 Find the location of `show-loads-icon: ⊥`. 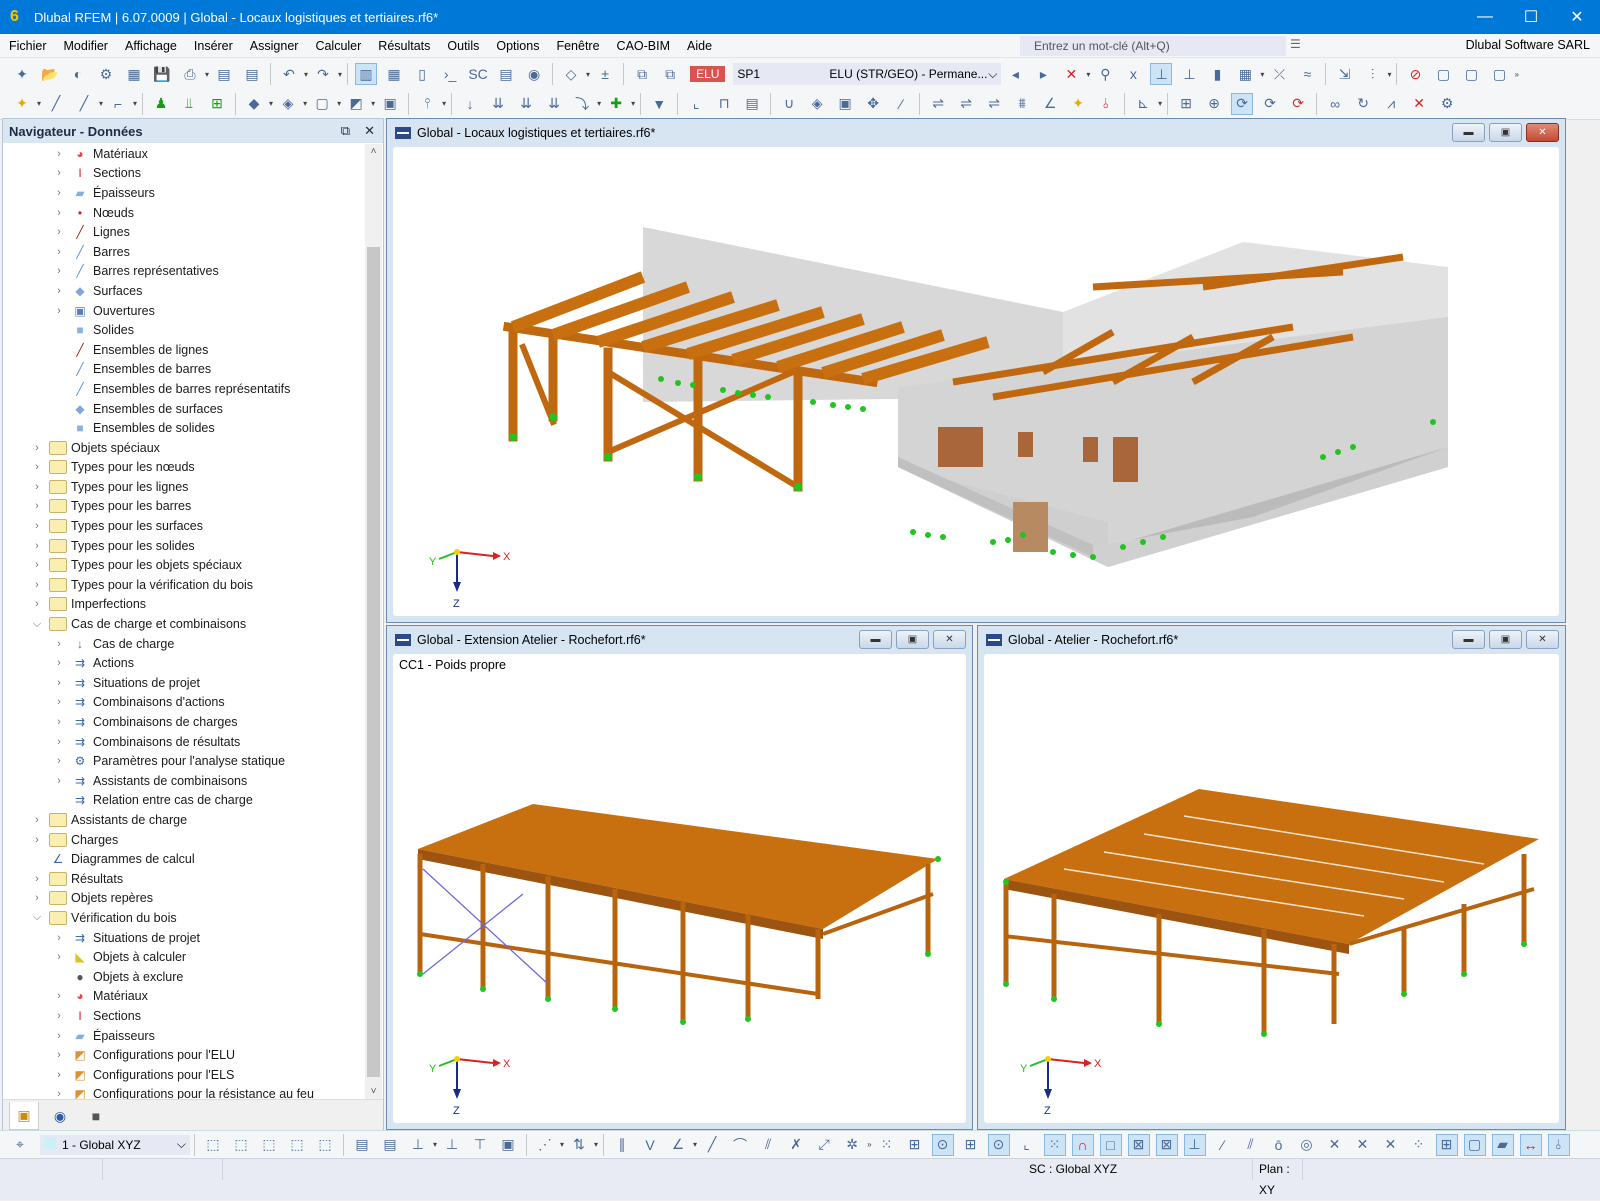

show-loads-icon: ⊥ is located at coordinates (1161, 74).